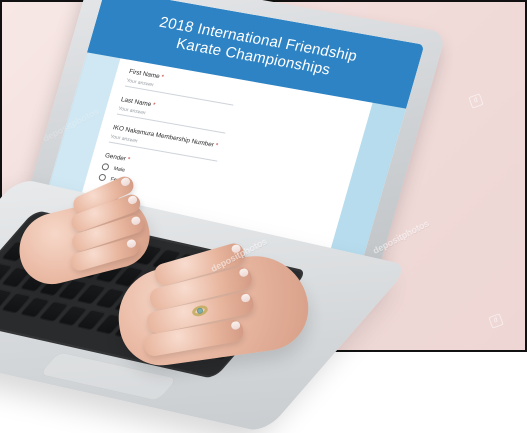 Image resolution: width=527 pixels, height=433 pixels. Describe the element at coordinates (115, 157) in the screenshot. I see `gender-label-text: Gender` at that location.